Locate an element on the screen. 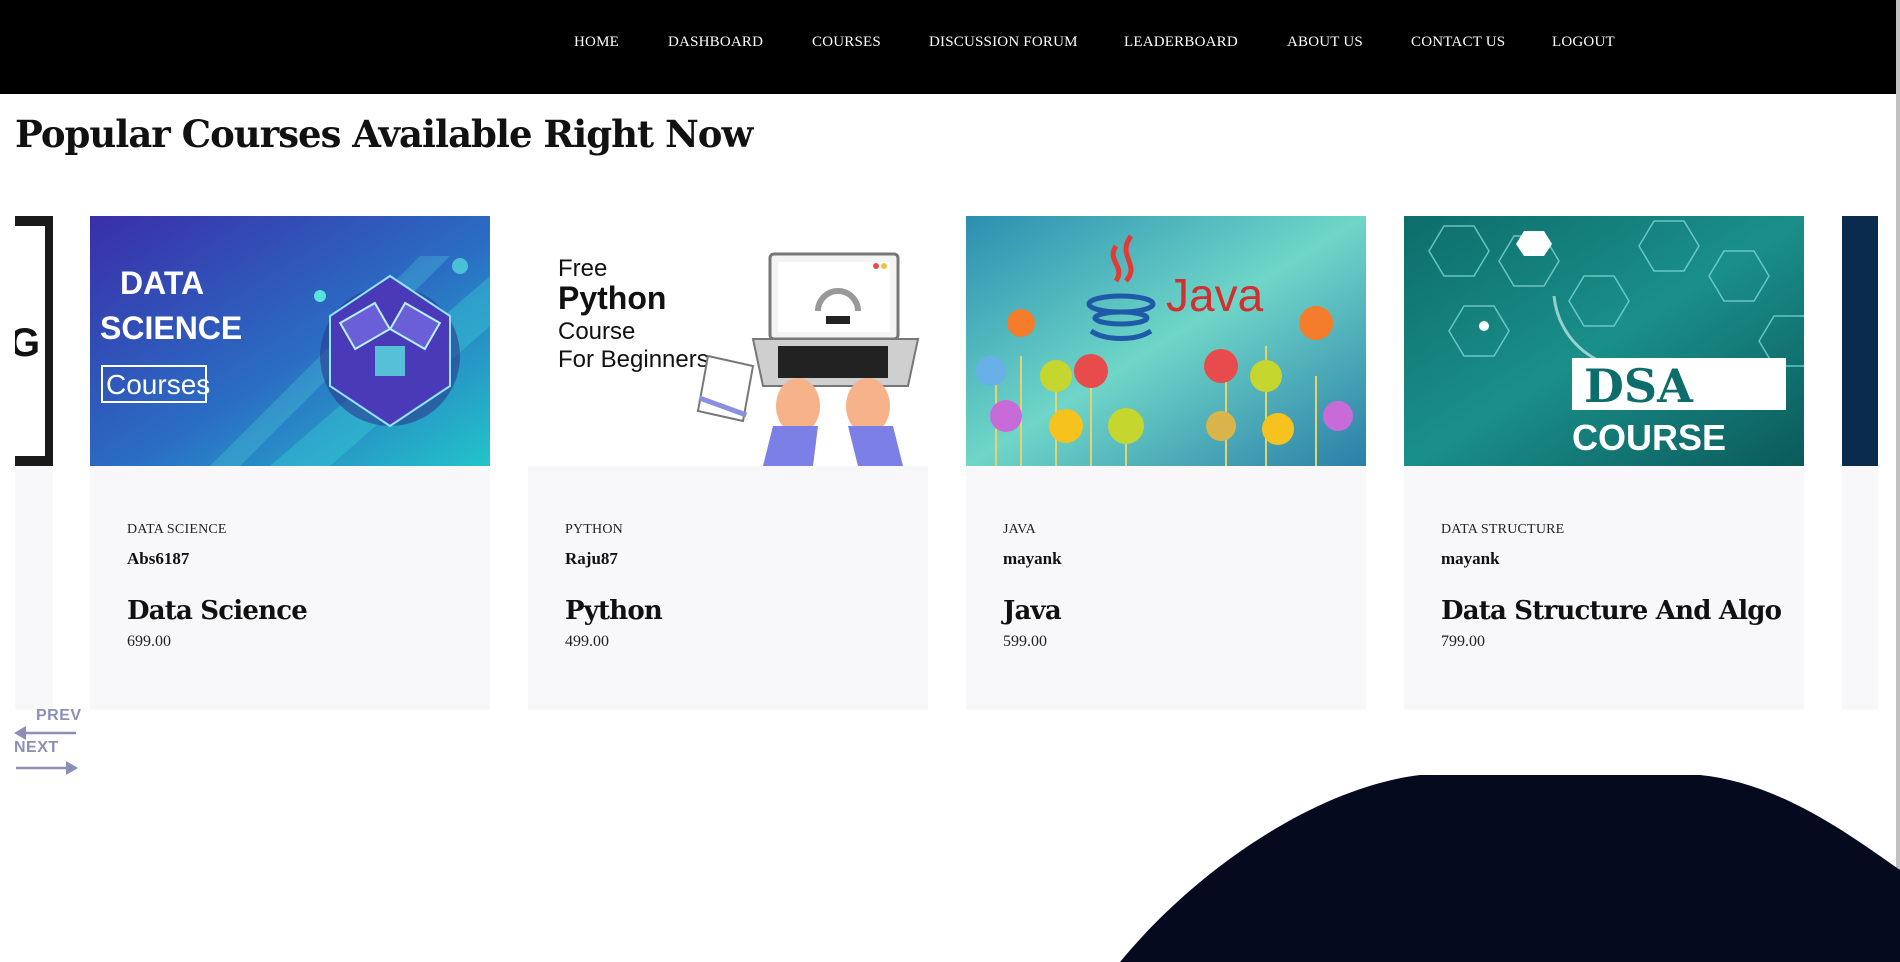 The height and width of the screenshot is (962, 1900). nav-dashboard: DASHBOARD is located at coordinates (715, 42).